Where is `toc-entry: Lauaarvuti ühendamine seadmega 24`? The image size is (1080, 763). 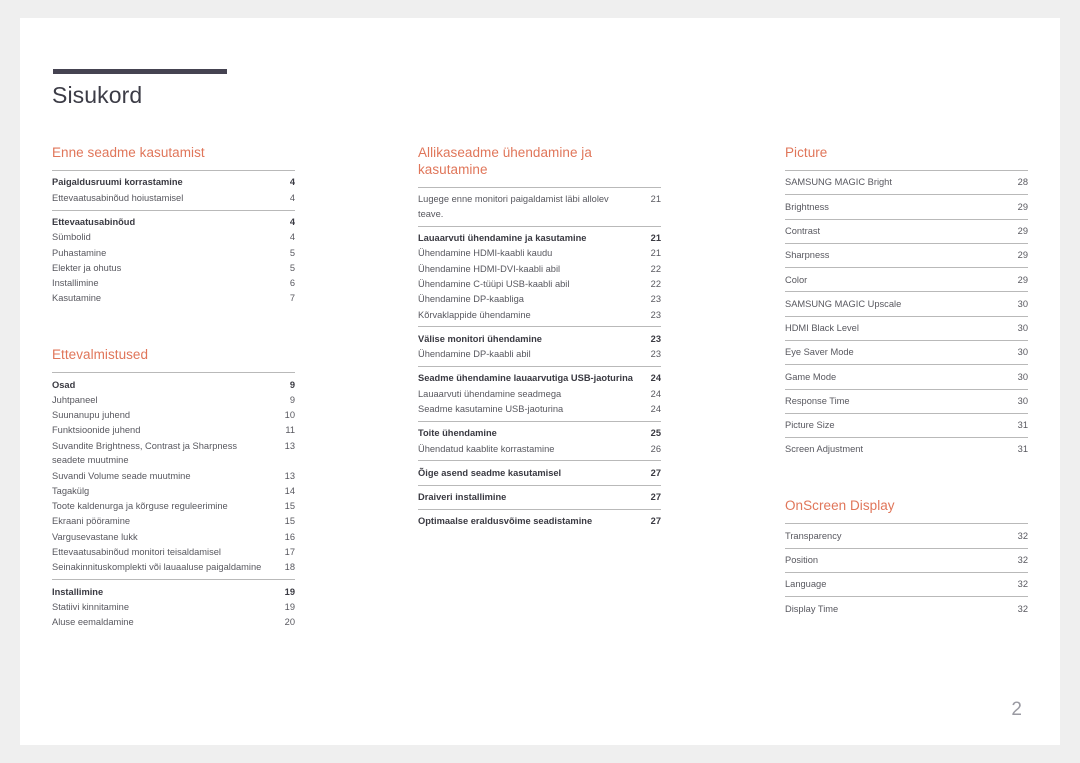 toc-entry: Lauaarvuti ühendamine seadmega 24 is located at coordinates (539, 393).